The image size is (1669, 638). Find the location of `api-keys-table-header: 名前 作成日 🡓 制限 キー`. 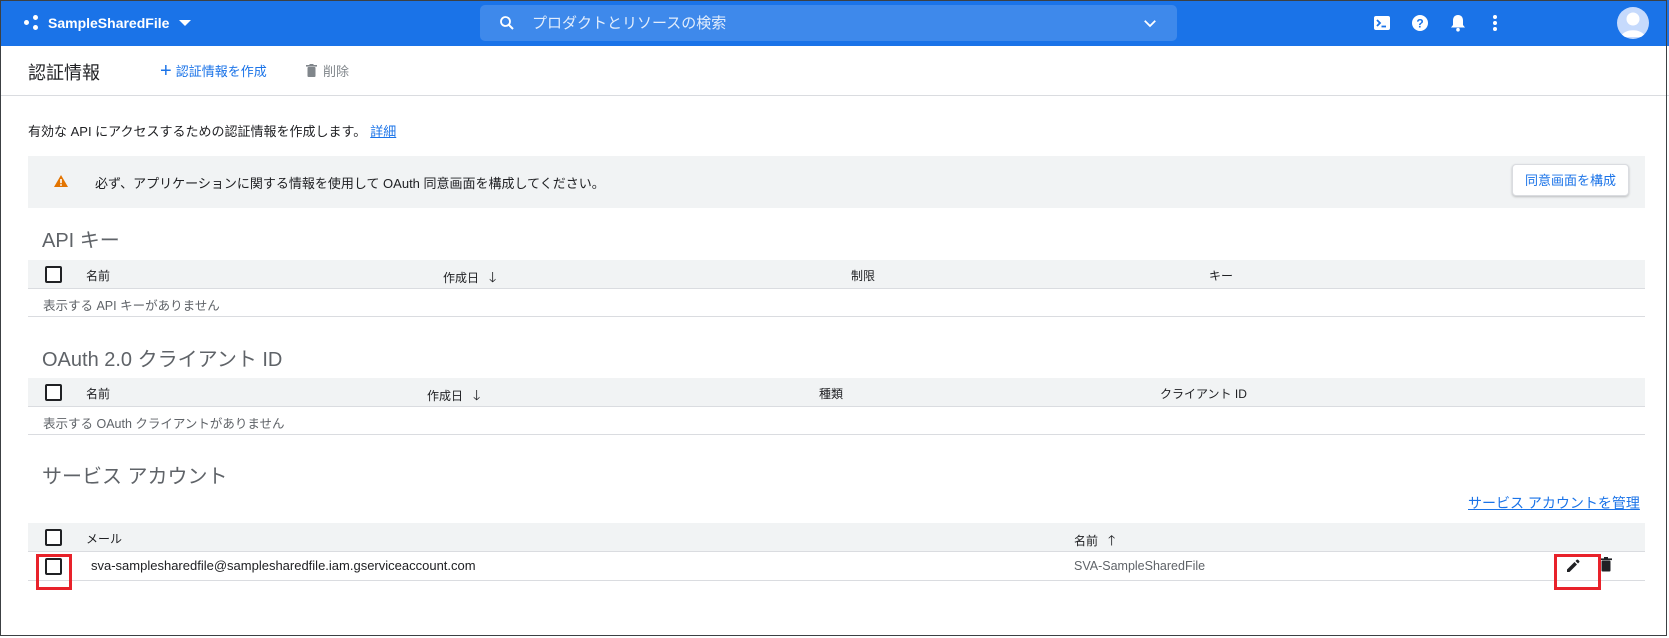

api-keys-table-header: 名前 作成日 🡓 制限 キー is located at coordinates (836, 274).